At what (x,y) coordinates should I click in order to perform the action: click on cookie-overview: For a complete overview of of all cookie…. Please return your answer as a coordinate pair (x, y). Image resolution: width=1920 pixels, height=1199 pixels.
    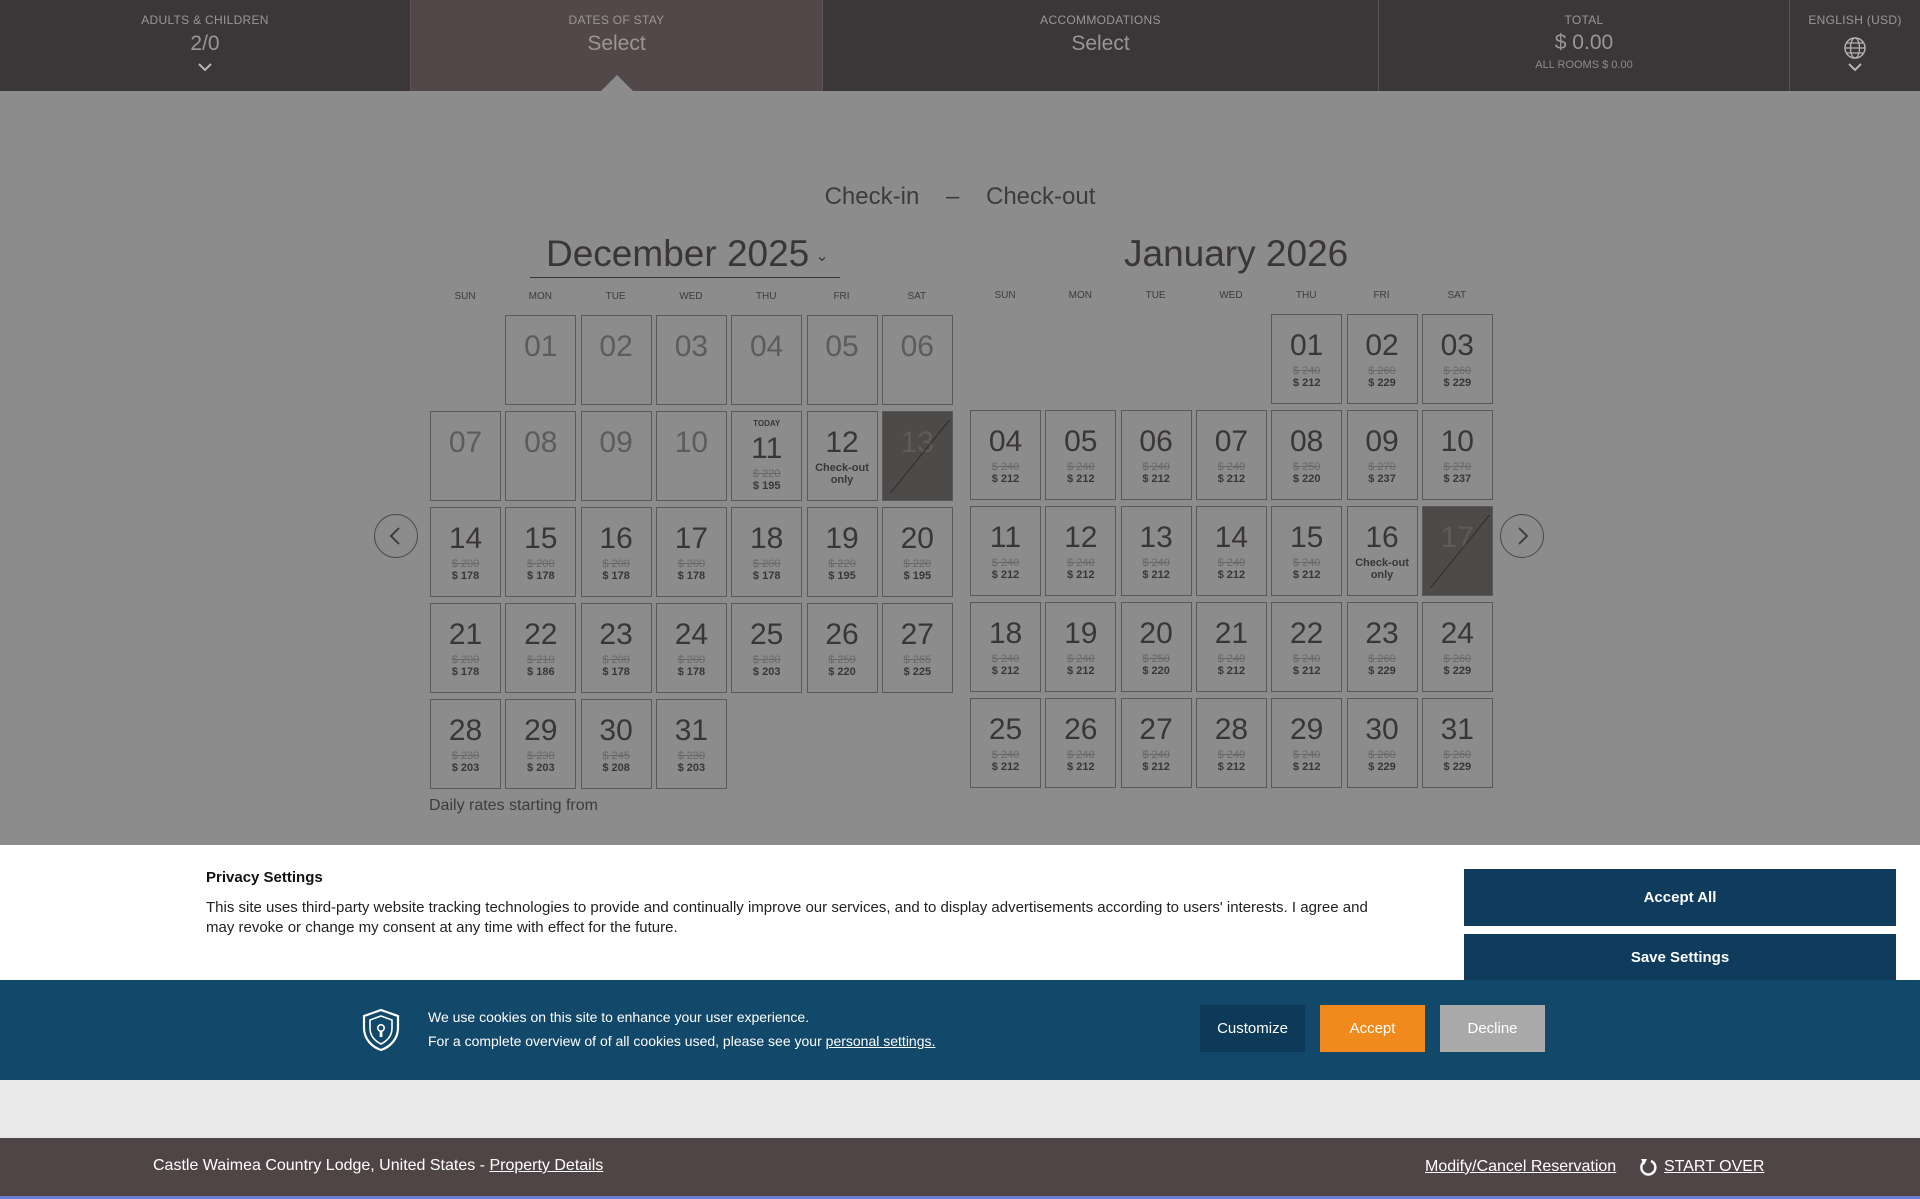
    Looking at the image, I should click on (681, 1041).